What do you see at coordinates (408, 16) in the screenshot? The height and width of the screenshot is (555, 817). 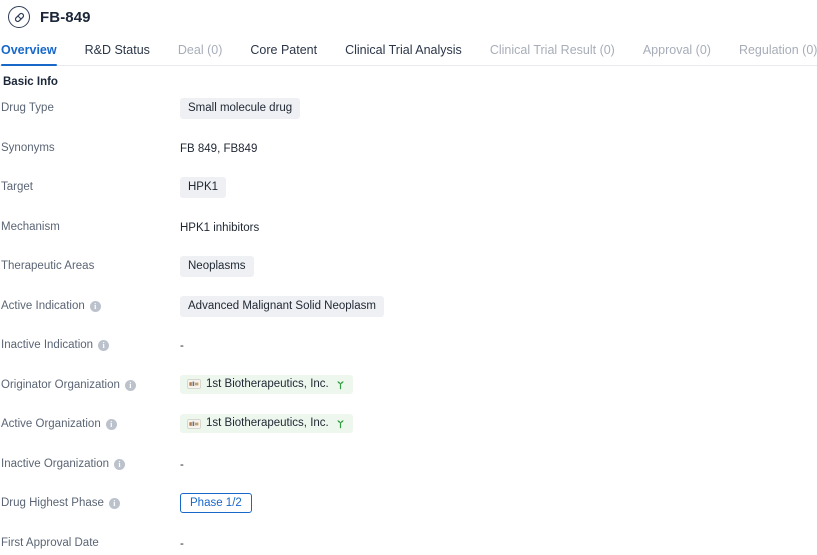 I see `page-header: FB-849` at bounding box center [408, 16].